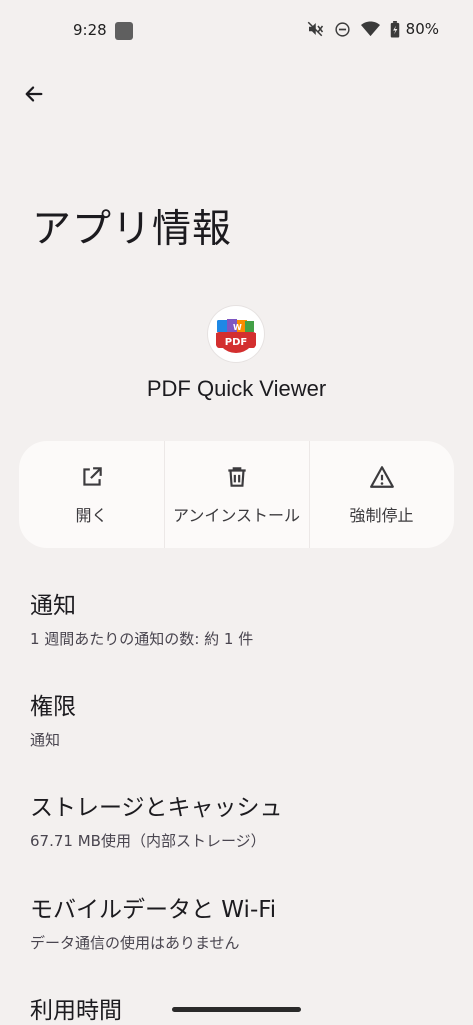  I want to click on uninstall-label: アンインストール, so click(236, 515).